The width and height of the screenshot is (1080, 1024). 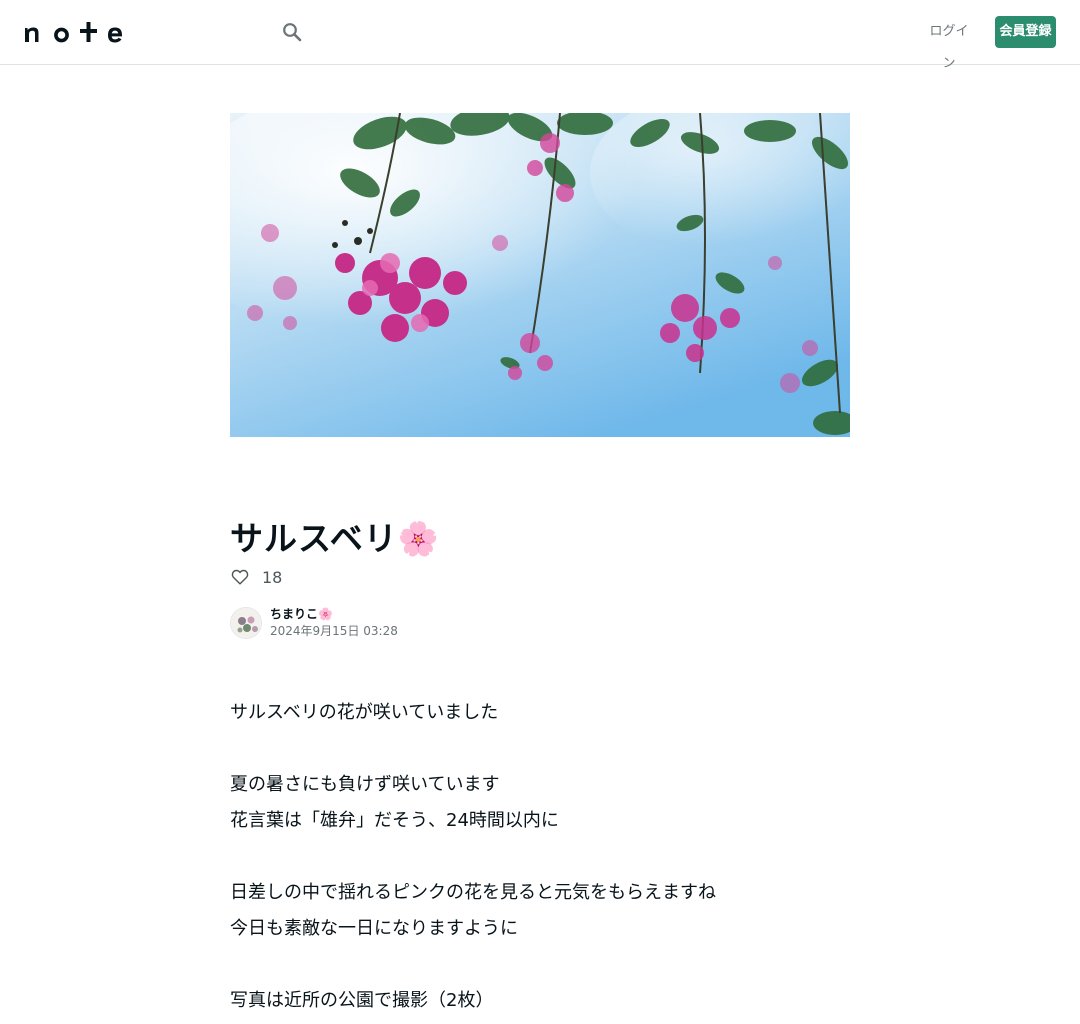 I want to click on body-line: 日差しの中で揺れるピンクの花を見ると元気をもらえますね, so click(x=473, y=892).